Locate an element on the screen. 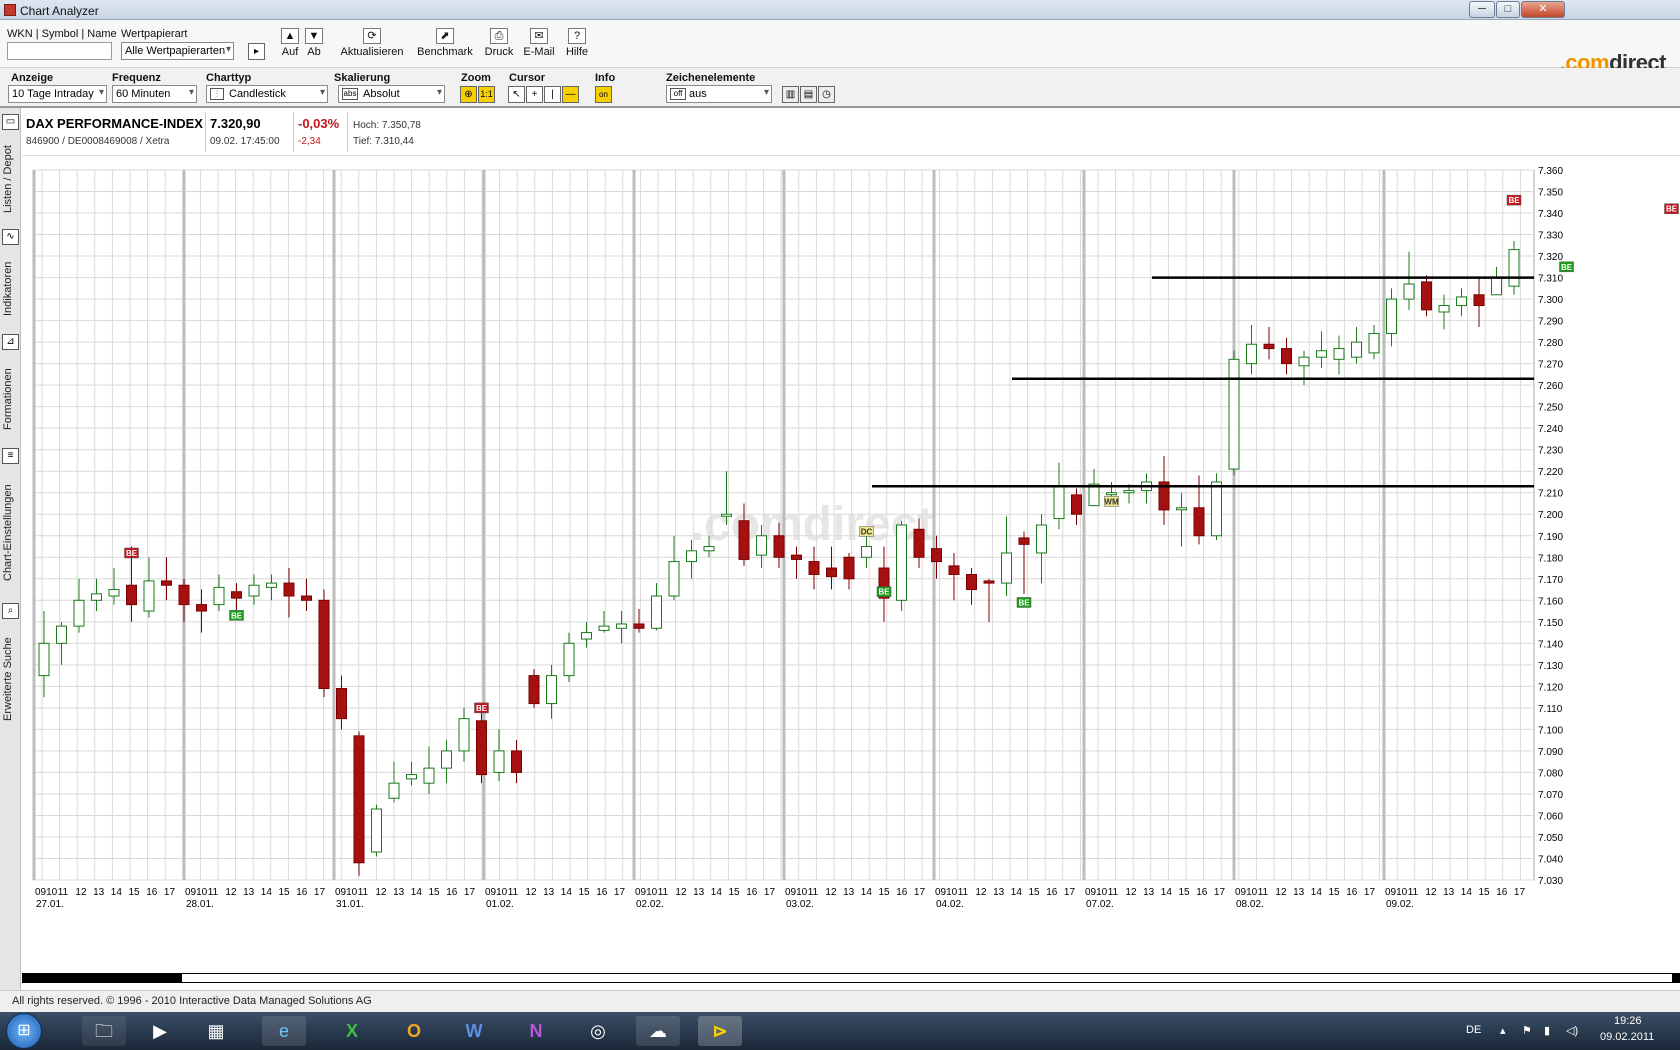  notes-icon: ▤ is located at coordinates (808, 94).